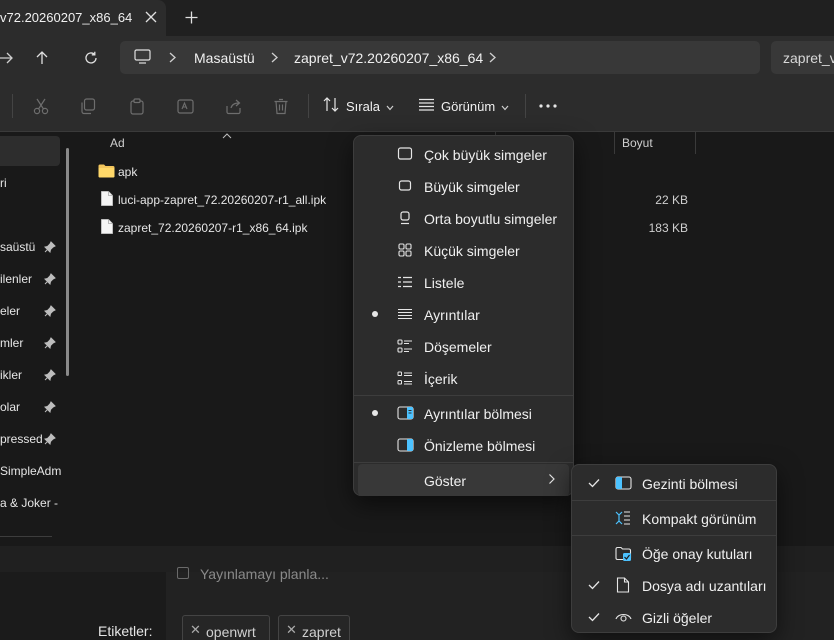  What do you see at coordinates (117, 143) in the screenshot?
I see `column-header-name-label: Ad` at bounding box center [117, 143].